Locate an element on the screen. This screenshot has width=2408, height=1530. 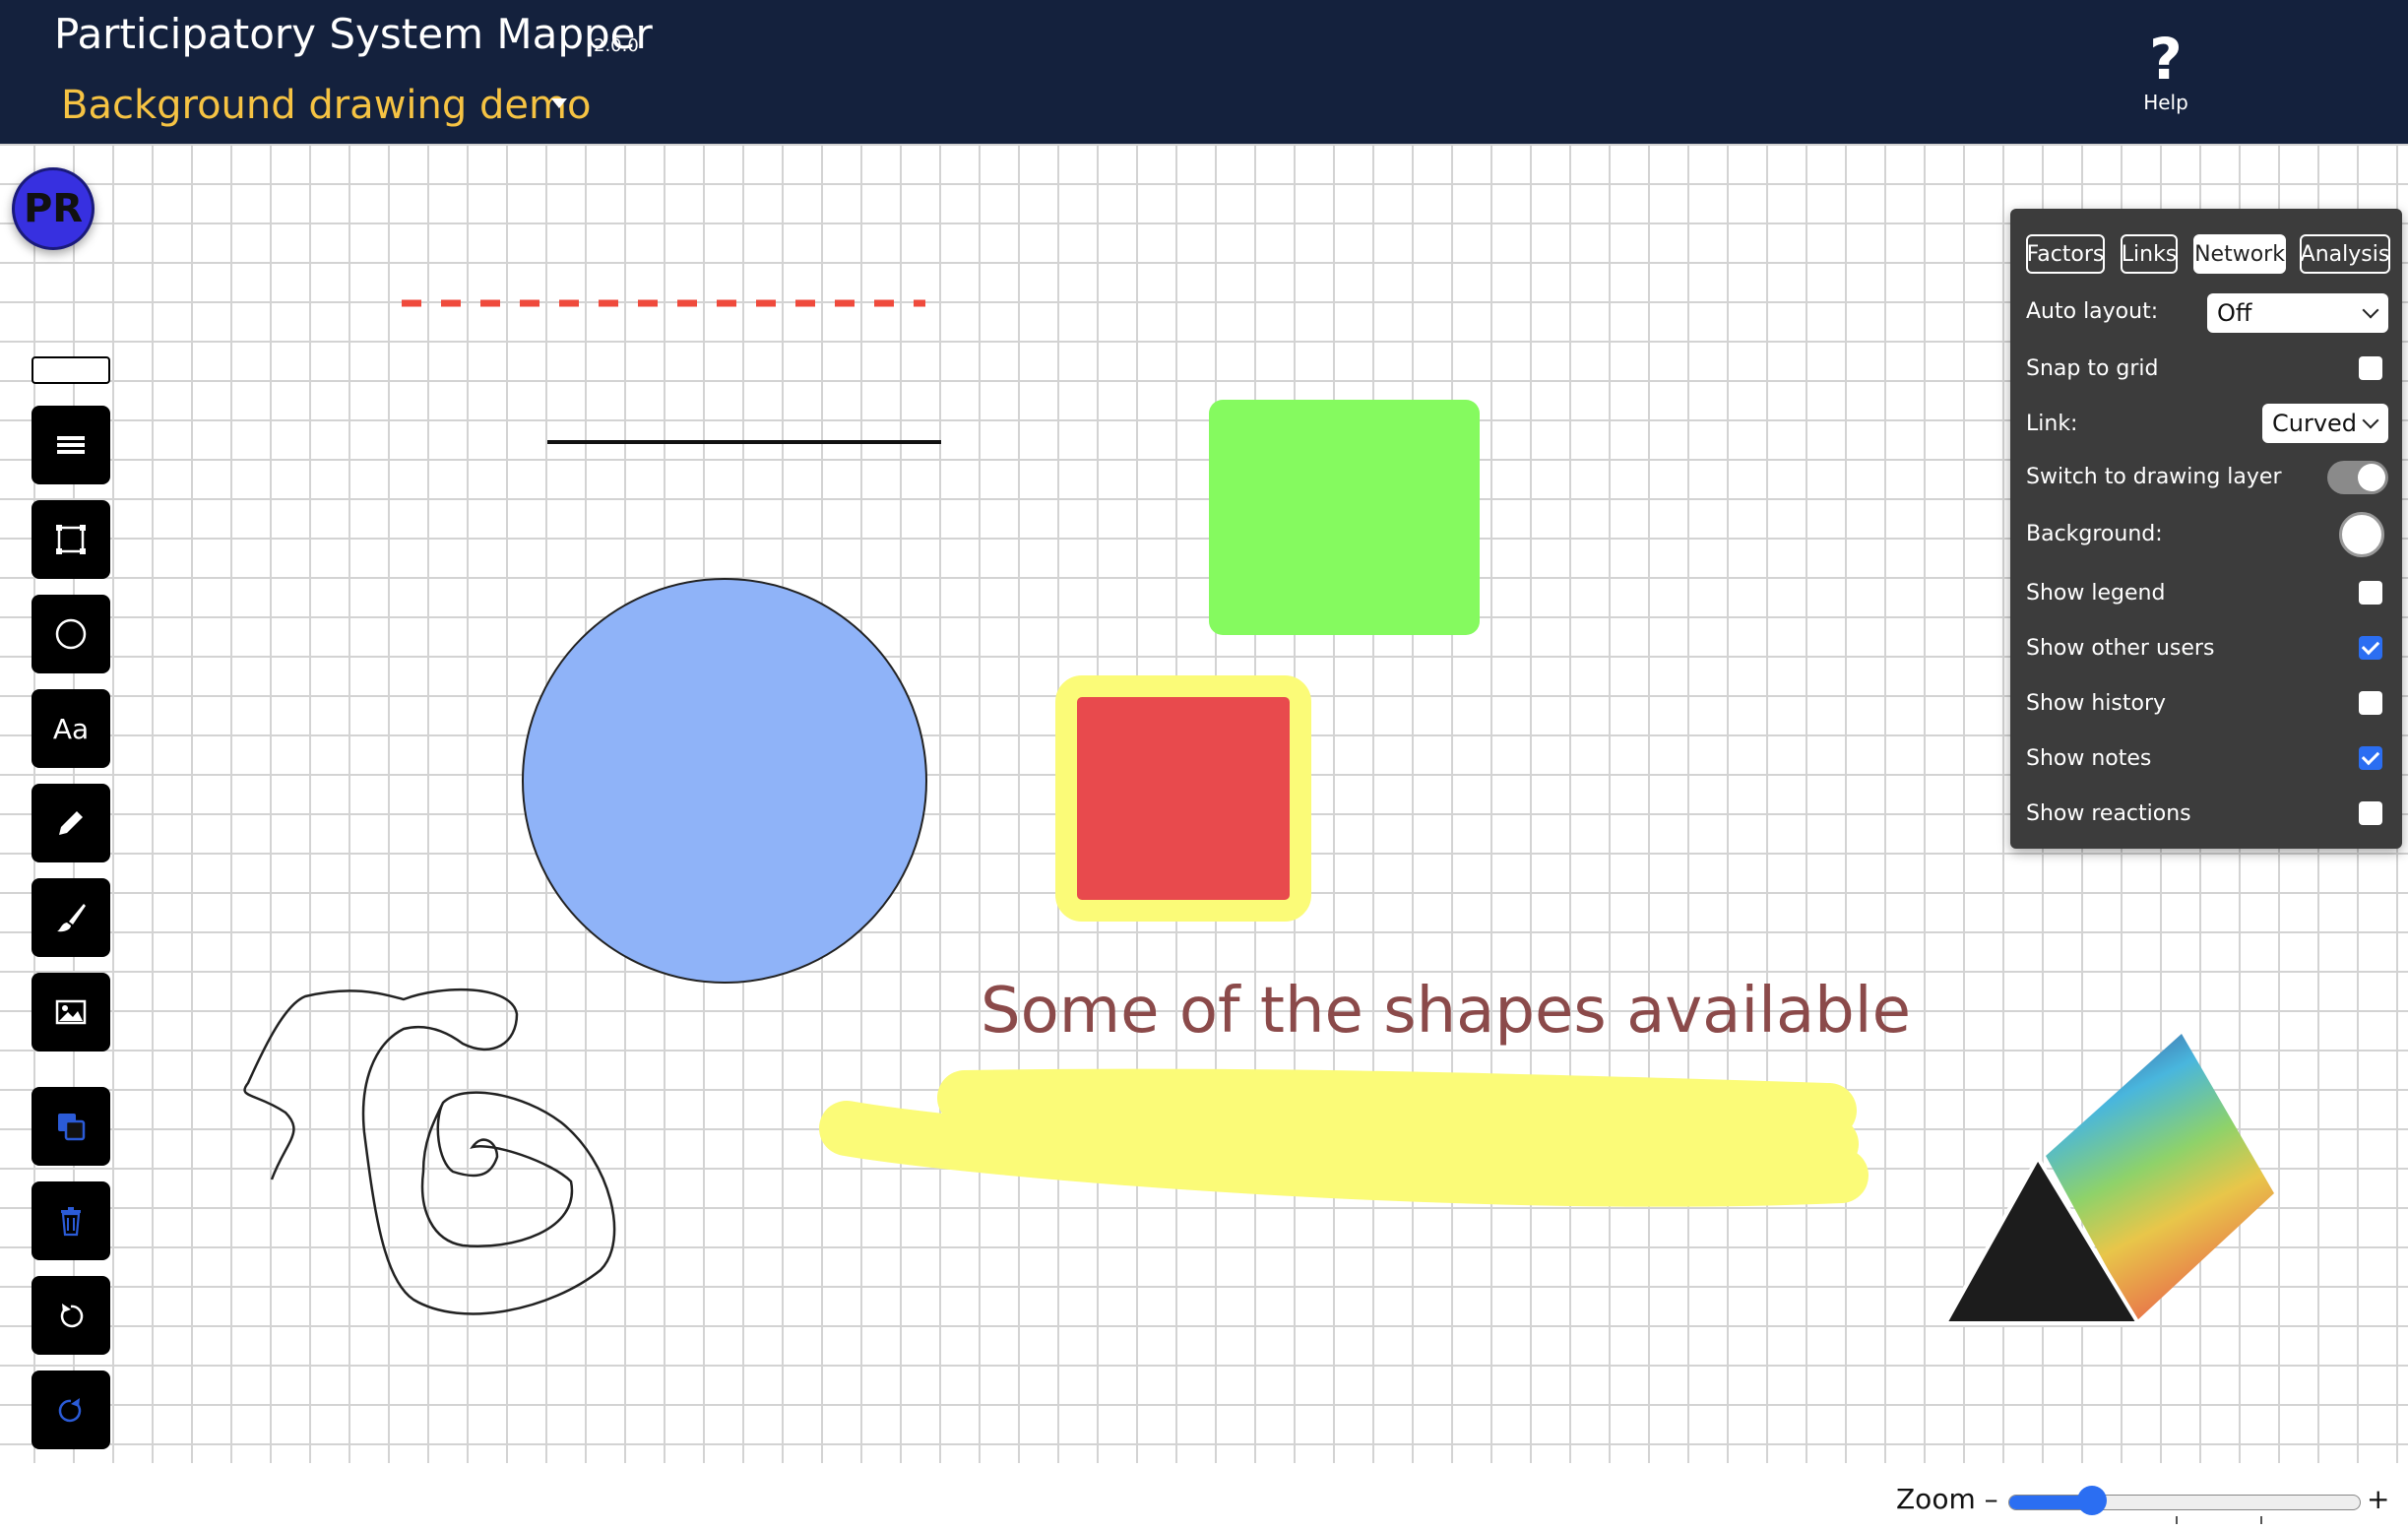
redo-button is located at coordinates (71, 1410).